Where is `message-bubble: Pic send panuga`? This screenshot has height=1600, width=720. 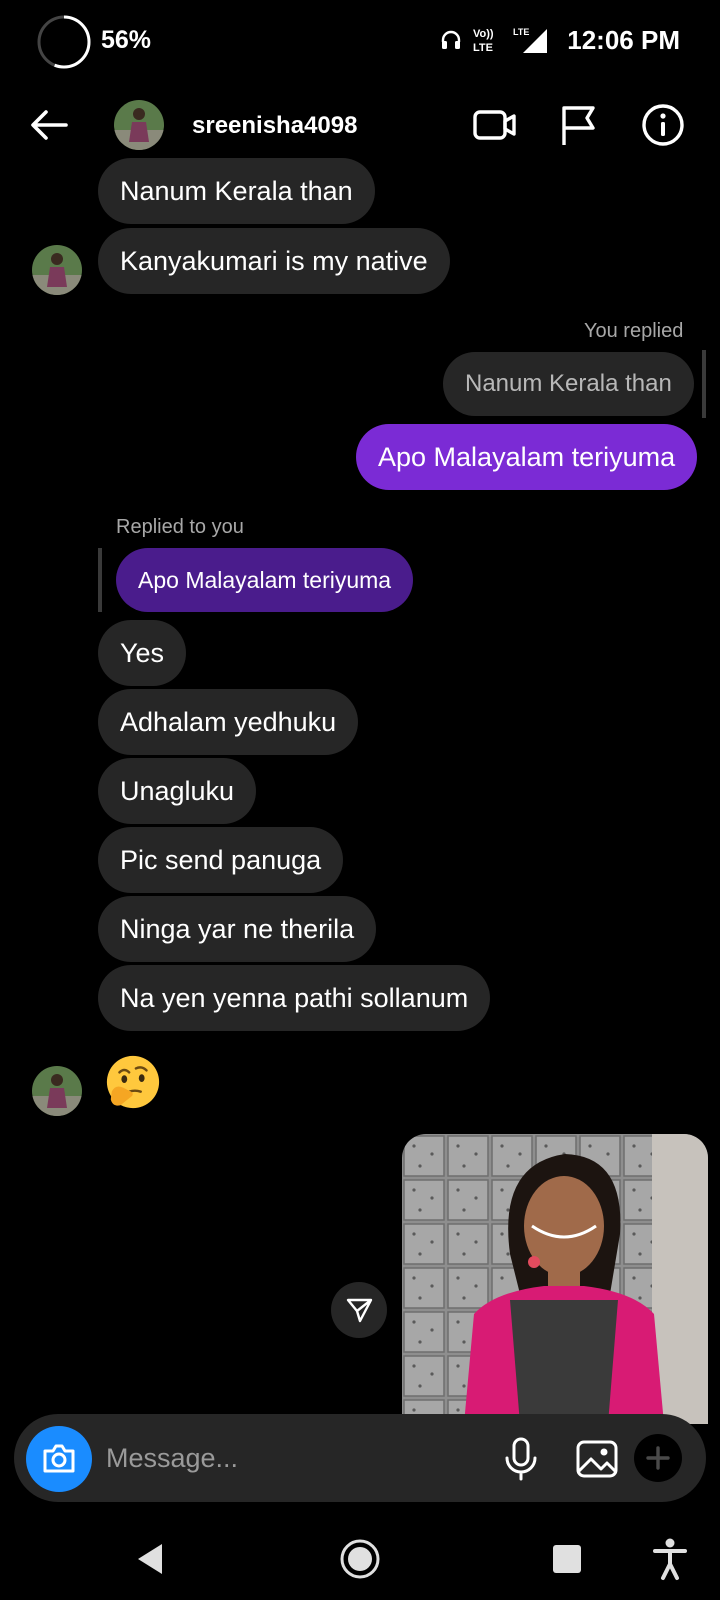 message-bubble: Pic send panuga is located at coordinates (221, 860).